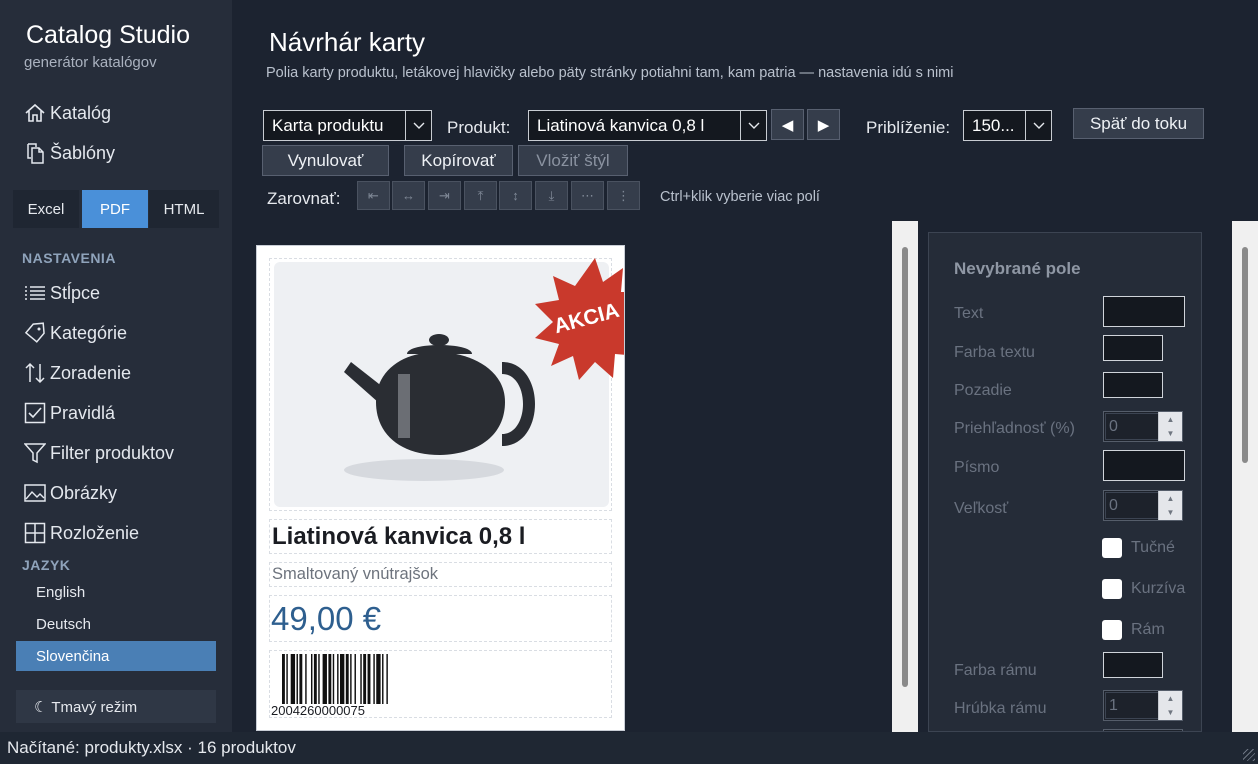 The width and height of the screenshot is (1258, 764). I want to click on align-left-icon: ⇤, so click(373, 195).